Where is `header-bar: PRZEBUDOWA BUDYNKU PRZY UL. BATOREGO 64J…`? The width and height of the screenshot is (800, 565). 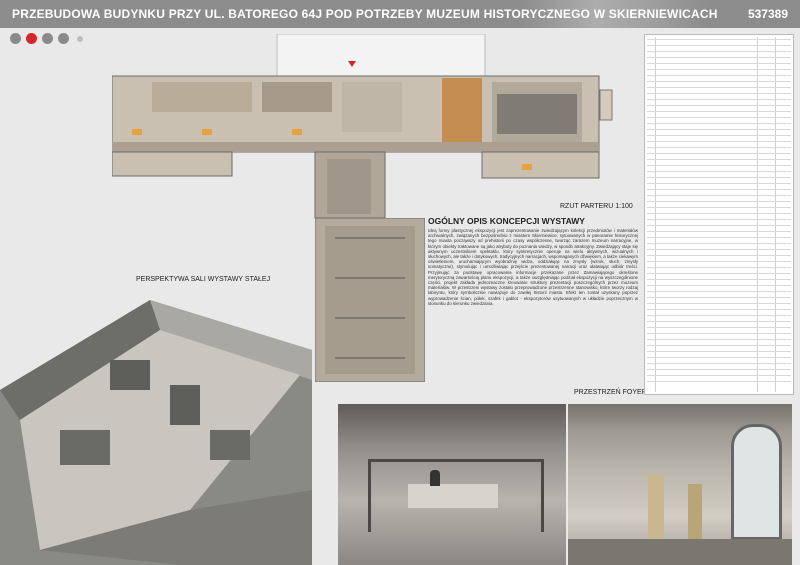 header-bar: PRZEBUDOWA BUDYNKU PRZY UL. BATOREGO 64J… is located at coordinates (400, 14).